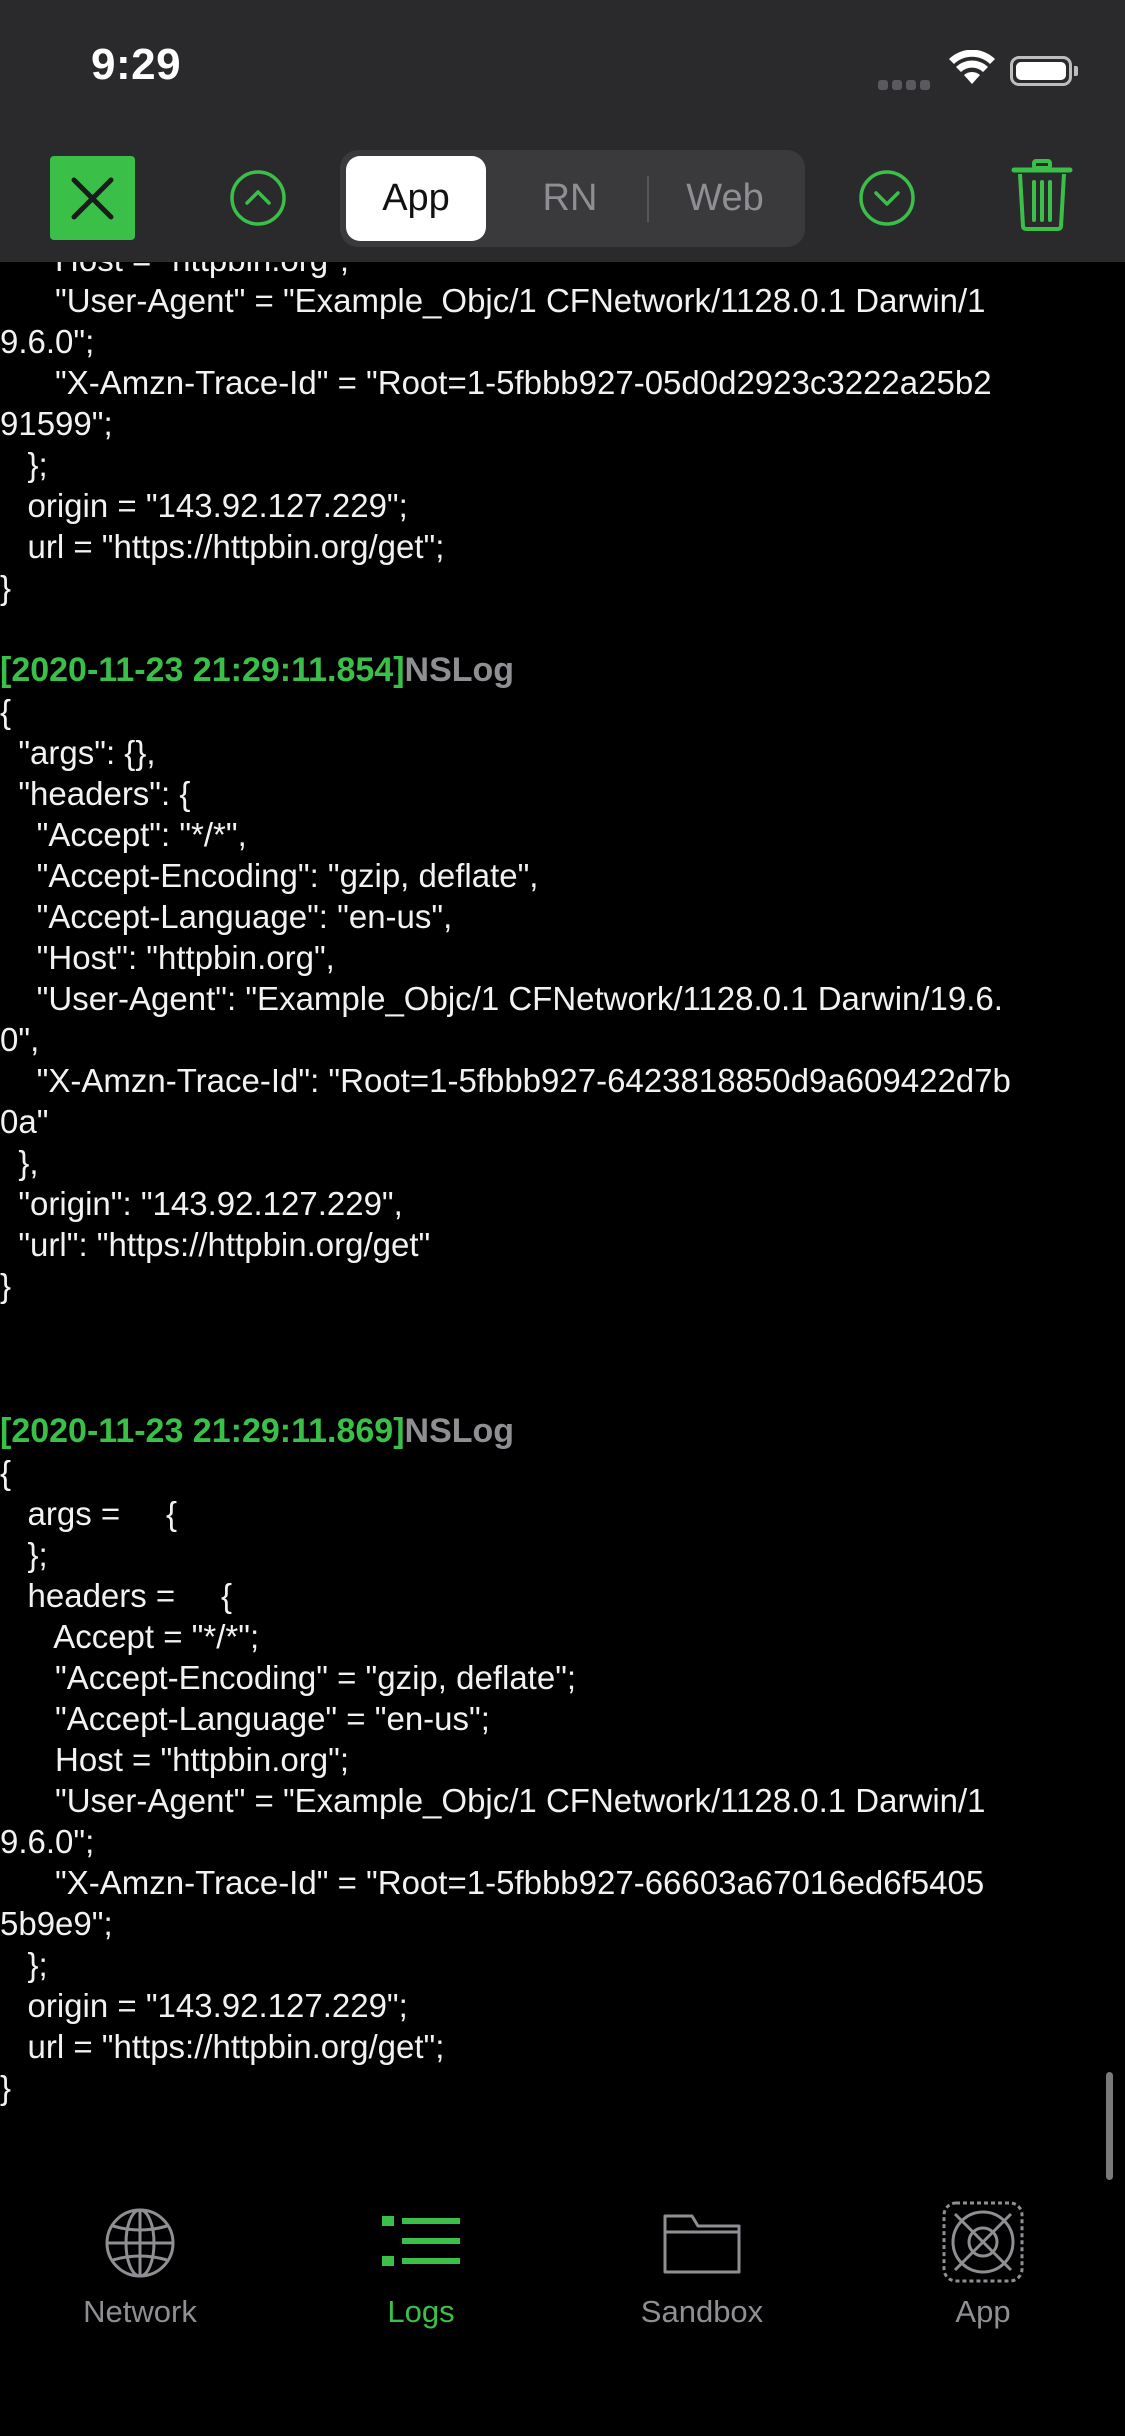  What do you see at coordinates (245, 1718) in the screenshot?
I see `log-line: "Accept-Language" = "en-us";` at bounding box center [245, 1718].